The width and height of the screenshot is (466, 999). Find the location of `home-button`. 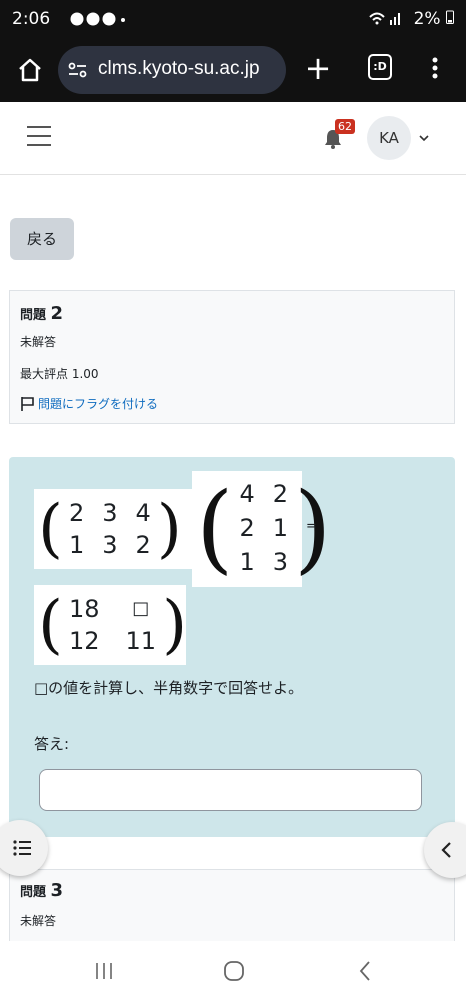

home-button is located at coordinates (30, 70).